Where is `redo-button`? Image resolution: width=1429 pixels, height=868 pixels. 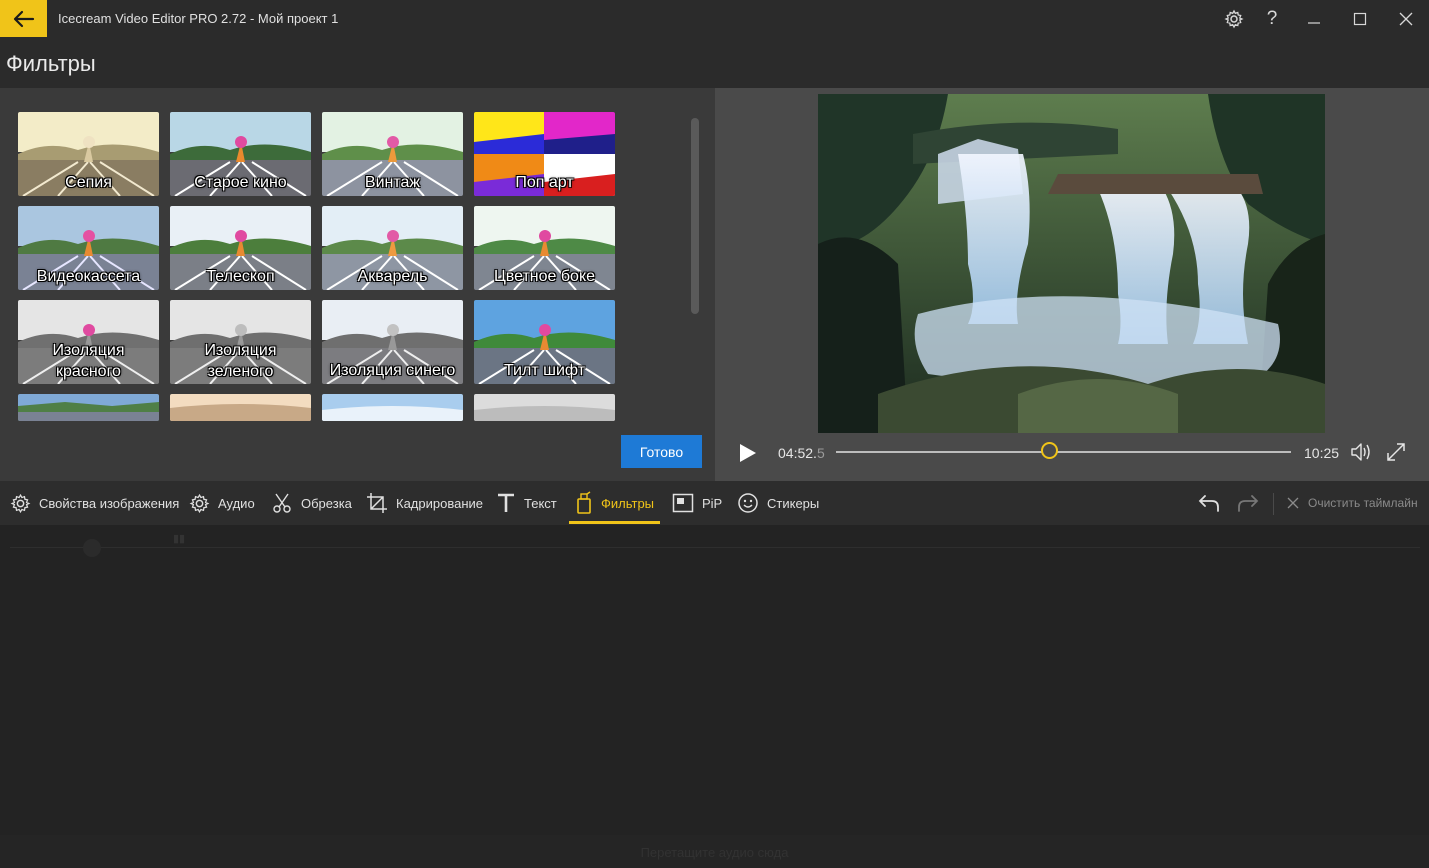 redo-button is located at coordinates (1252, 503).